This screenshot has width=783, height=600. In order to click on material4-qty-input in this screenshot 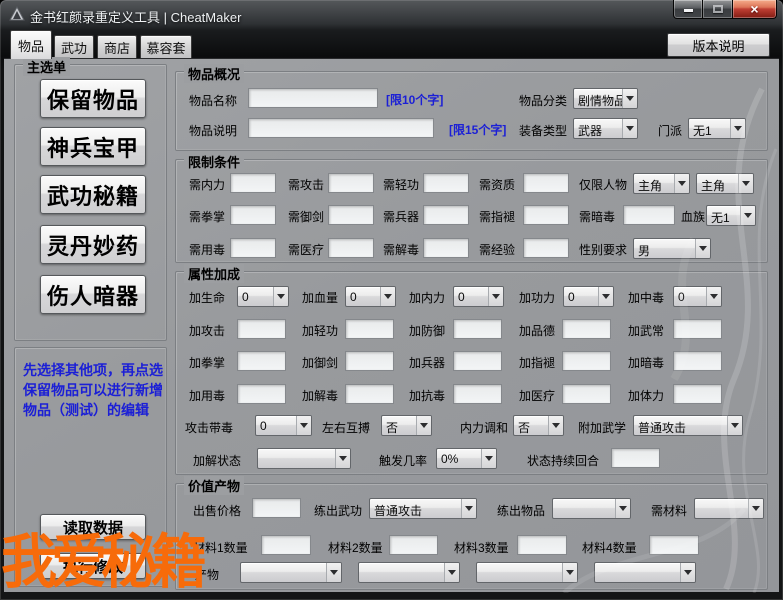, I will do `click(674, 545)`.